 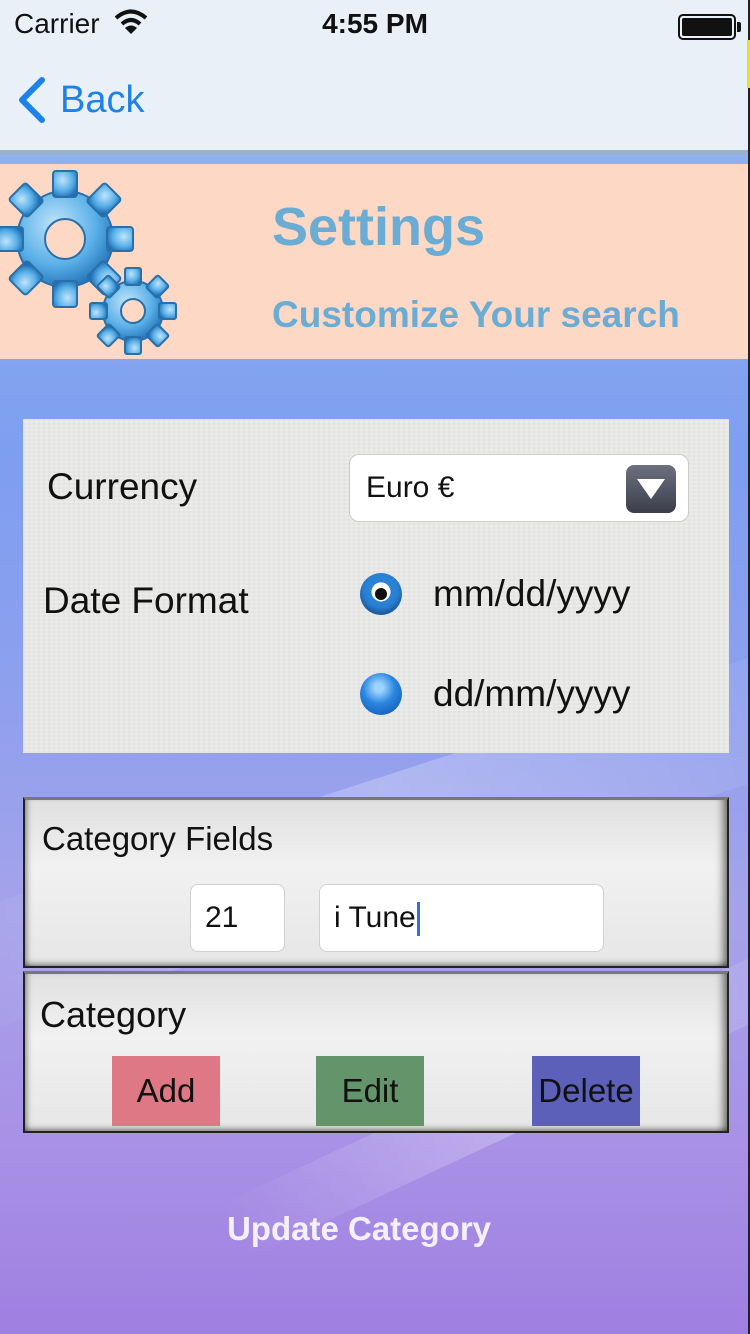 What do you see at coordinates (375, 23) in the screenshot?
I see `status-time: 4:55 PM` at bounding box center [375, 23].